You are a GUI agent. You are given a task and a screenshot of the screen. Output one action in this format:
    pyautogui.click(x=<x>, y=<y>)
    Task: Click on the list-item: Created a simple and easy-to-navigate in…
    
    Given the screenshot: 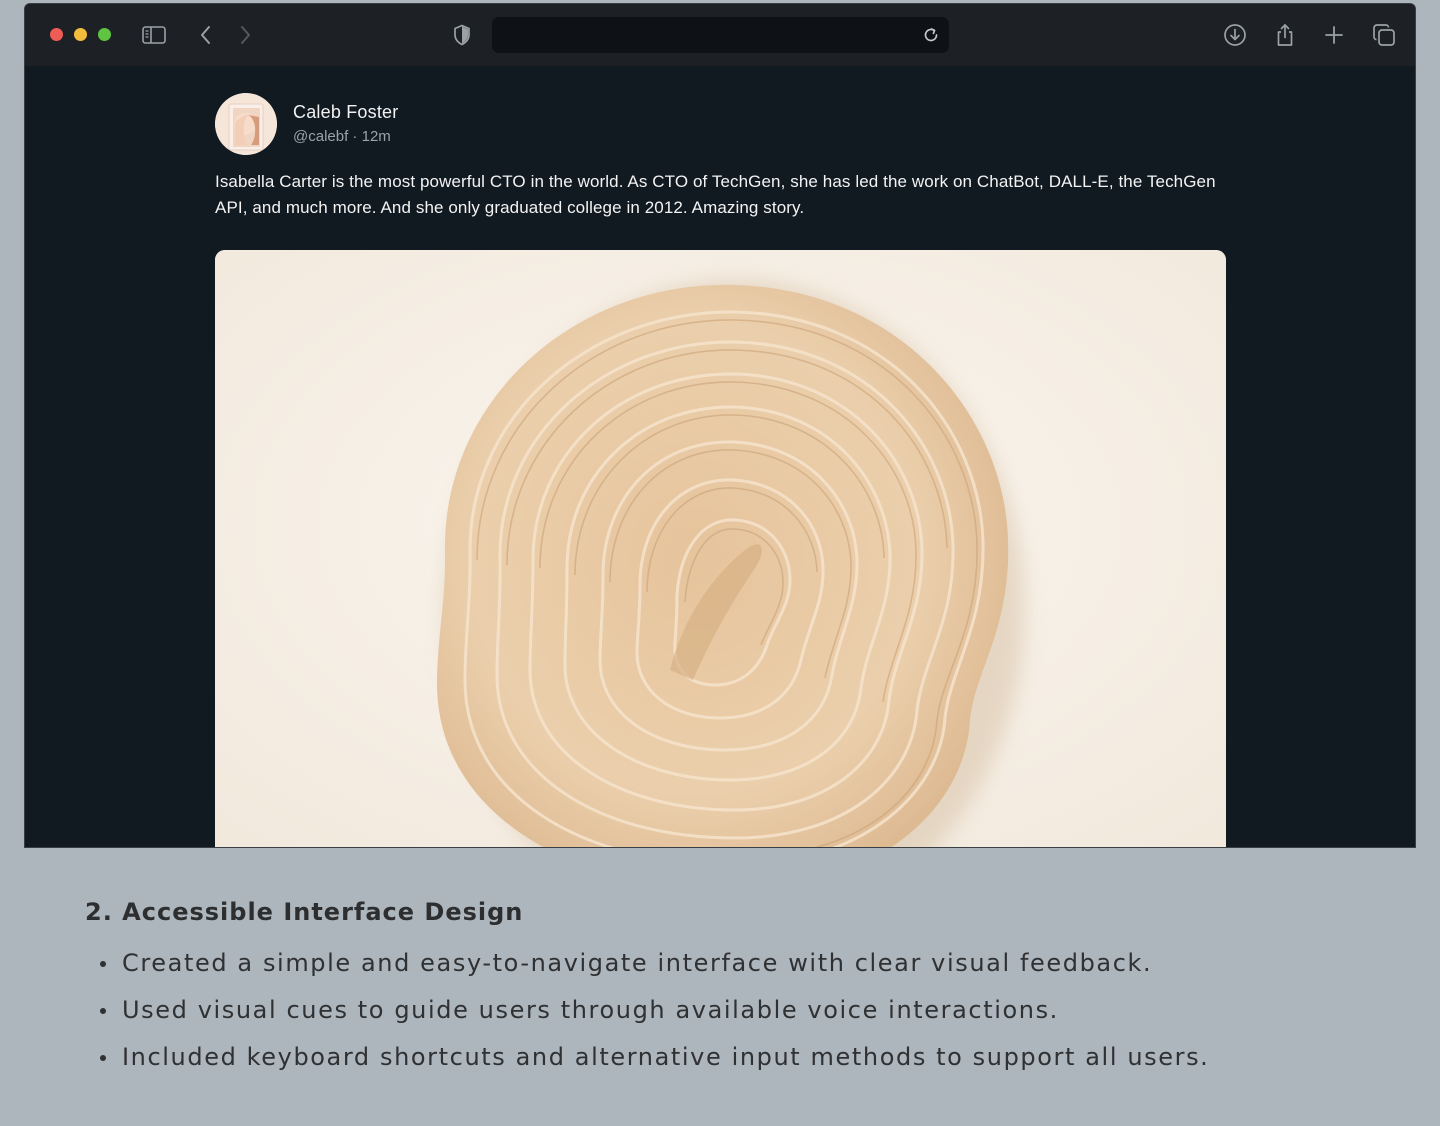 What is the action you would take?
    pyautogui.click(x=652, y=967)
    